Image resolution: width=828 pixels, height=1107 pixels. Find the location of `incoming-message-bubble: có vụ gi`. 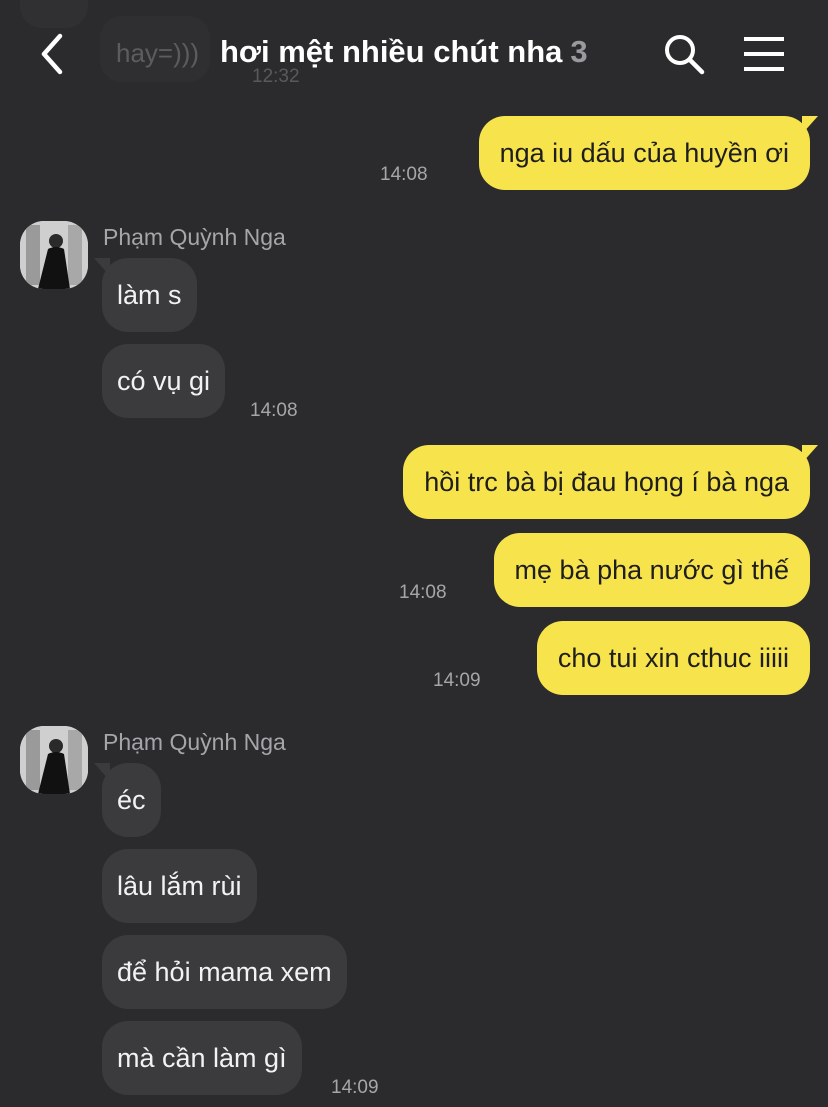

incoming-message-bubble: có vụ gi is located at coordinates (164, 381).